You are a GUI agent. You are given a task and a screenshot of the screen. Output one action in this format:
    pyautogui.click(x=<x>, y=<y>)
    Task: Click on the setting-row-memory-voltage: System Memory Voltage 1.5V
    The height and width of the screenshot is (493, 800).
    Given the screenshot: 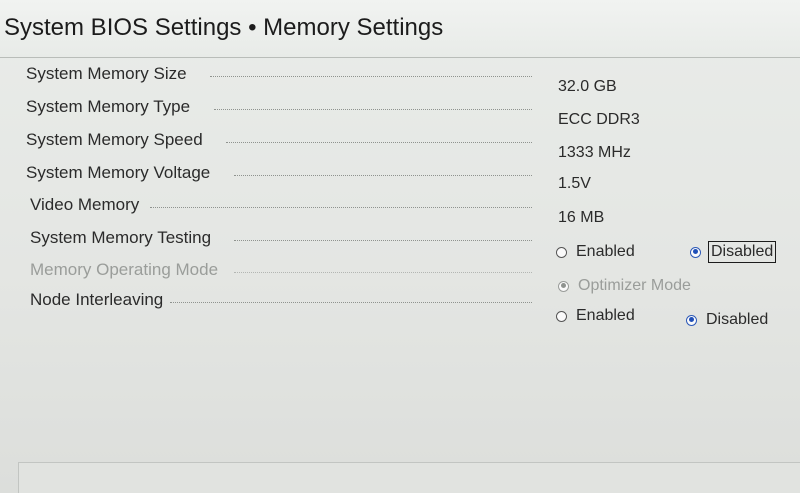 What is the action you would take?
    pyautogui.click(x=400, y=178)
    